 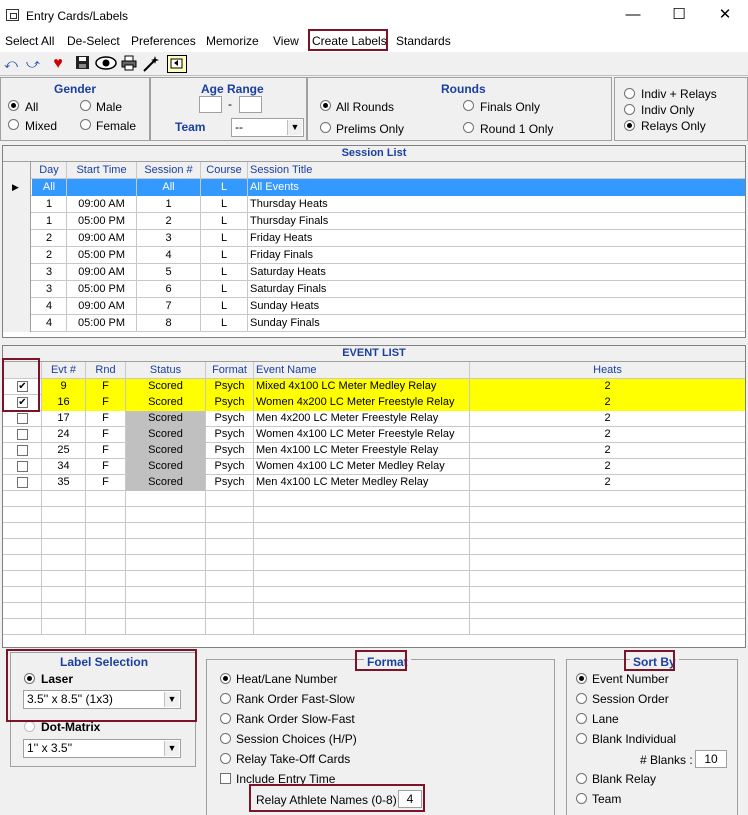 I want to click on print-icon, so click(x=129, y=64).